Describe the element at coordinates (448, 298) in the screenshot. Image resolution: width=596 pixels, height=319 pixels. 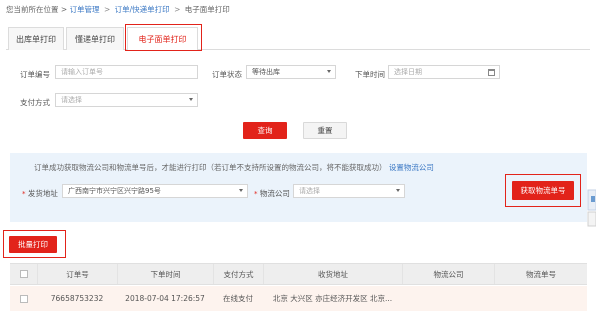
I see `cell-logistics-company` at that location.